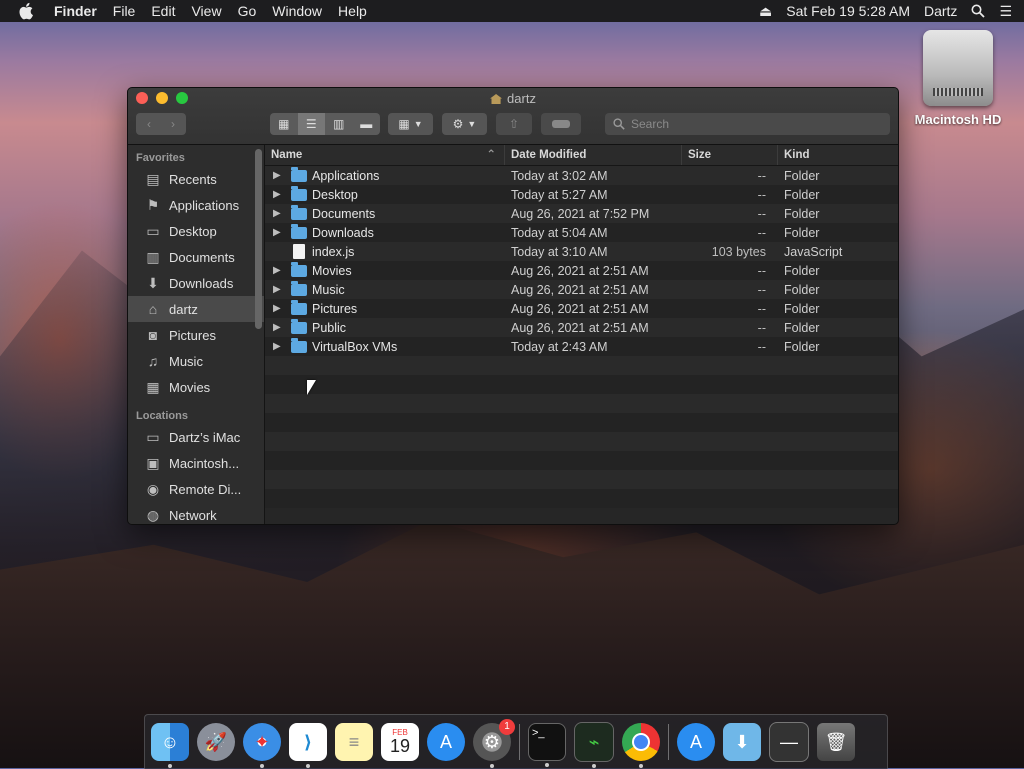  What do you see at coordinates (514, 124) in the screenshot?
I see `share-button: ⇧` at bounding box center [514, 124].